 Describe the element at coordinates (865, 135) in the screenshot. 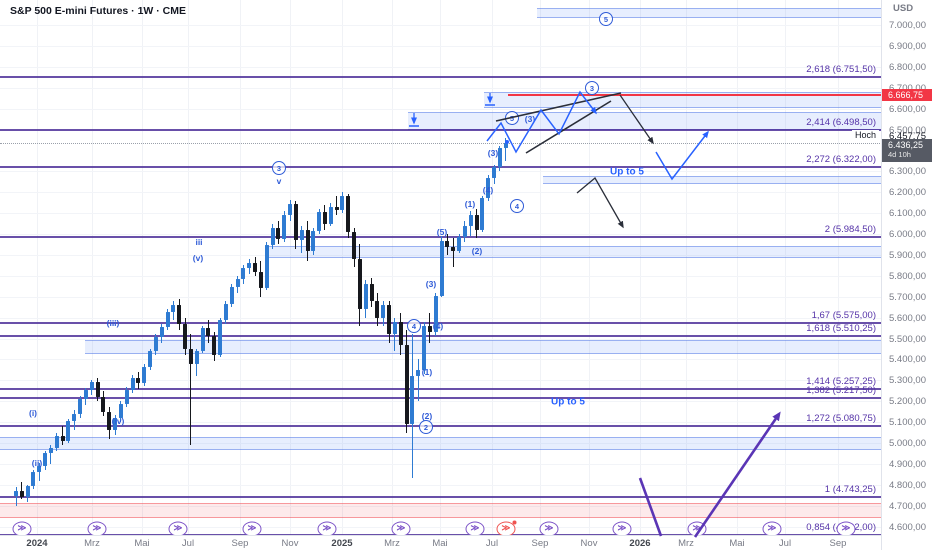

I see `high-label: Hoch` at that location.